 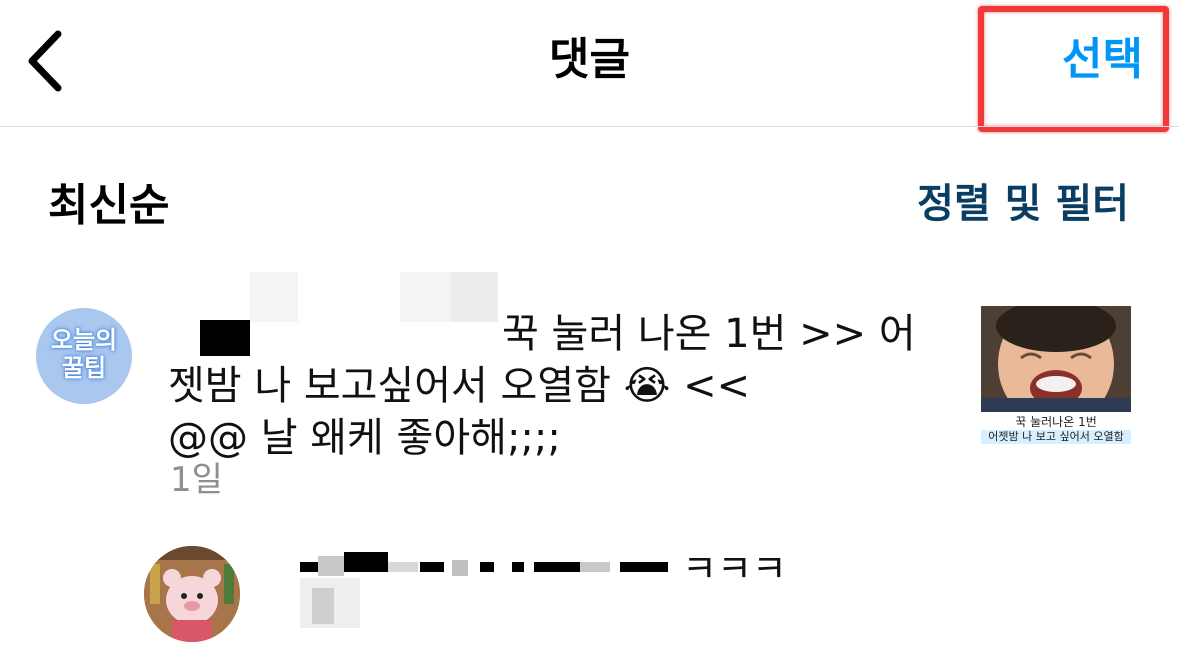 What do you see at coordinates (709, 334) in the screenshot?
I see `comment-line-text: 꾹 눌러 나온 1번 >> 어` at bounding box center [709, 334].